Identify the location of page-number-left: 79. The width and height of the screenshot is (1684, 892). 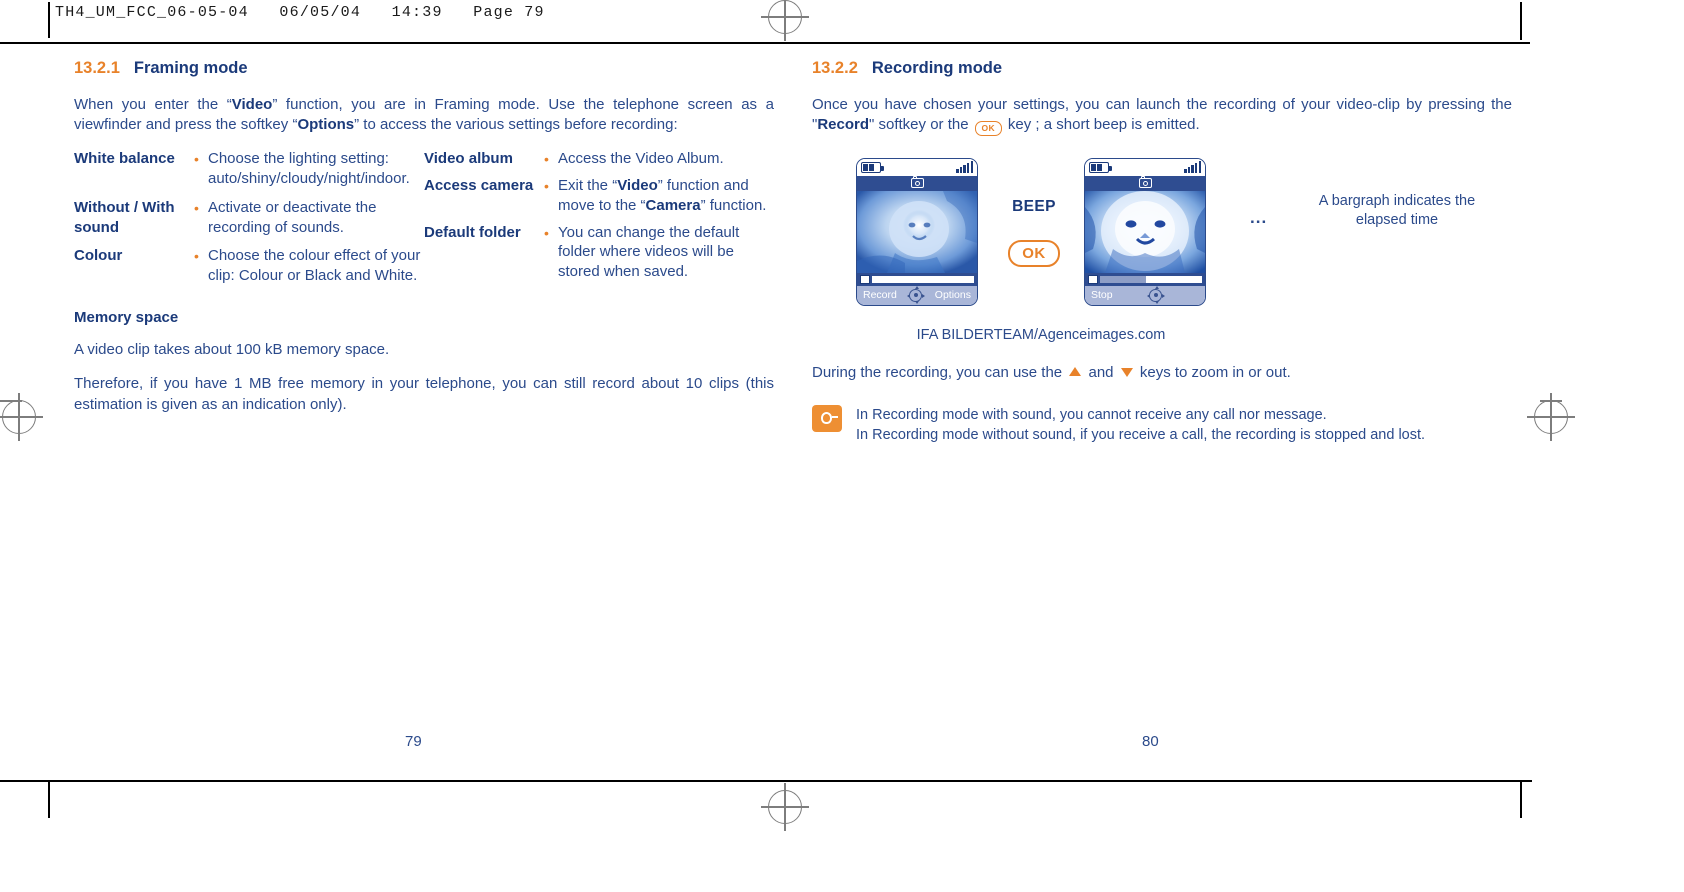
(413, 741).